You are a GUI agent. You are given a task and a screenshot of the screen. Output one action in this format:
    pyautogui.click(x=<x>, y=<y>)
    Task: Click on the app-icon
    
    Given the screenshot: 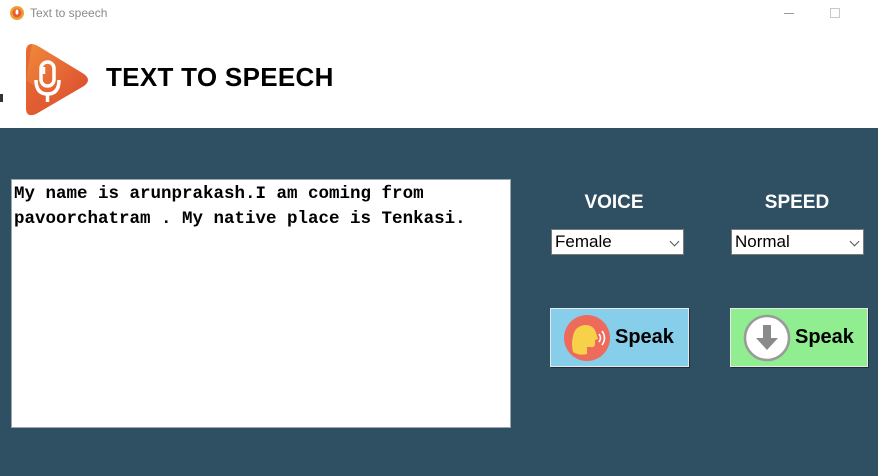 What is the action you would take?
    pyautogui.click(x=17, y=13)
    